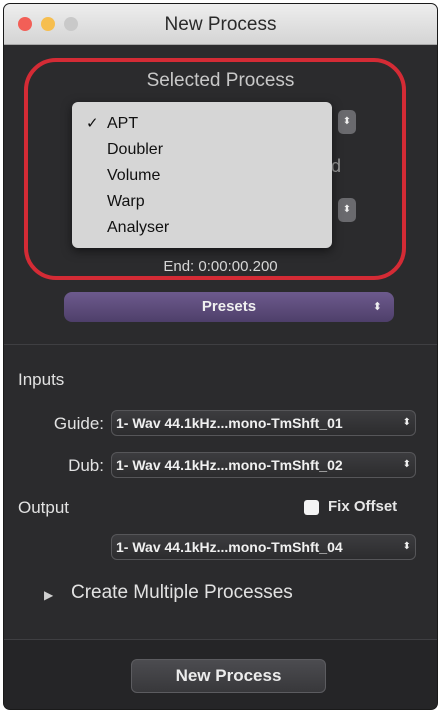 This screenshot has width=441, height=713. What do you see at coordinates (229, 465) in the screenshot?
I see `dub-file-value: 1- Wav 44.1kHz...mono-TmShft_02` at bounding box center [229, 465].